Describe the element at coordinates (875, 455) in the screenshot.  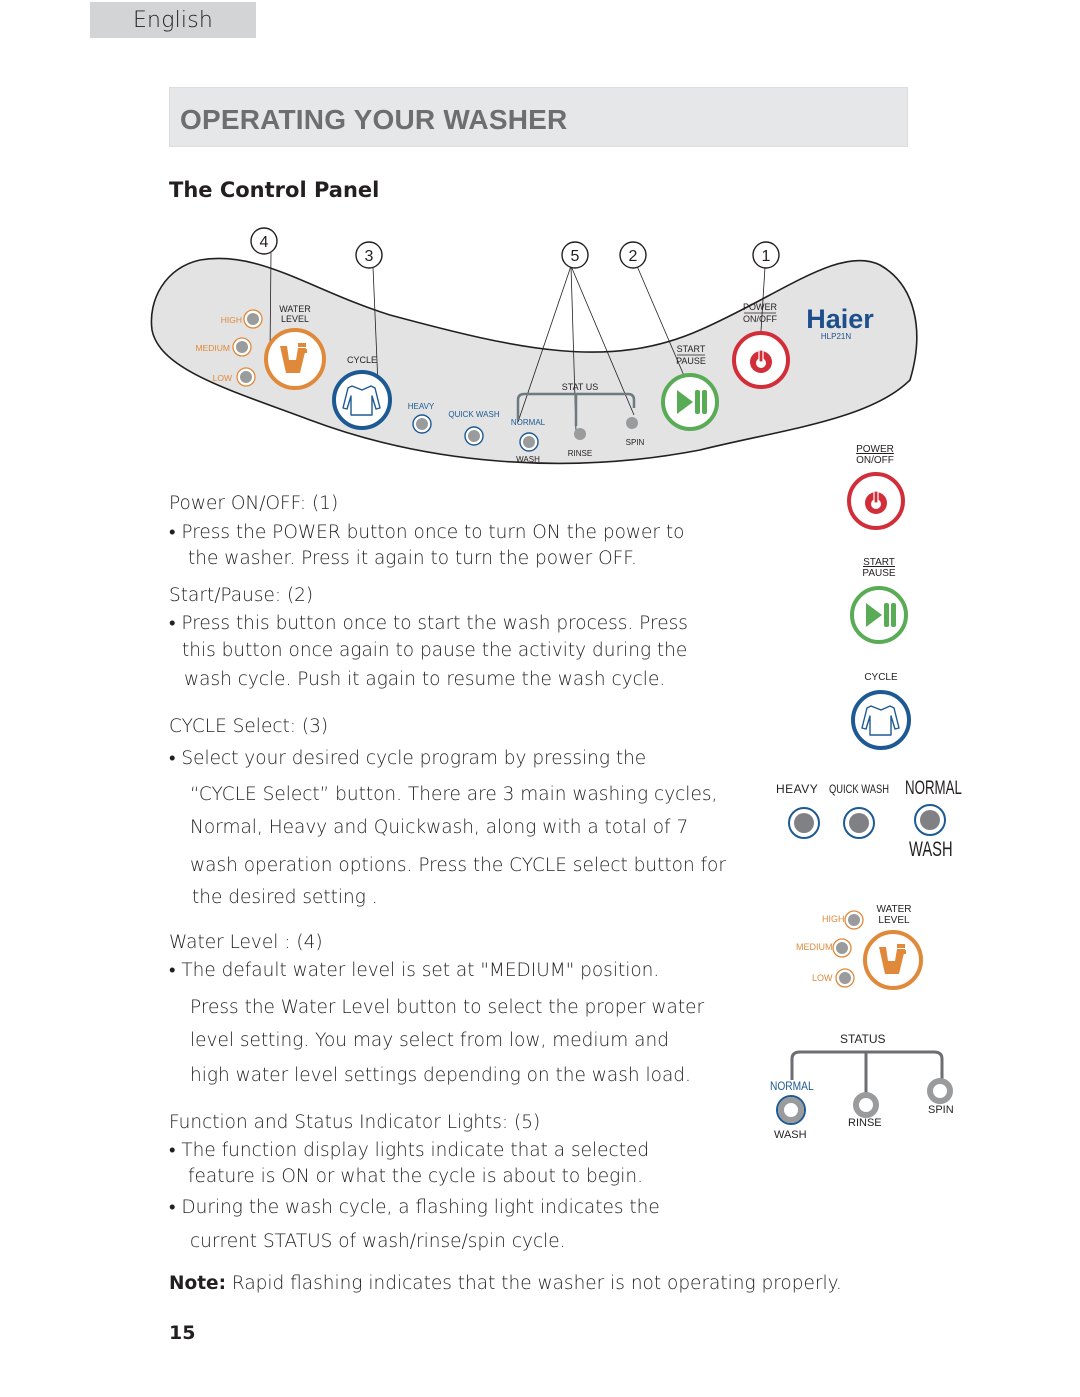
I see `sidebar-power-label: POWER ON/OFF` at that location.